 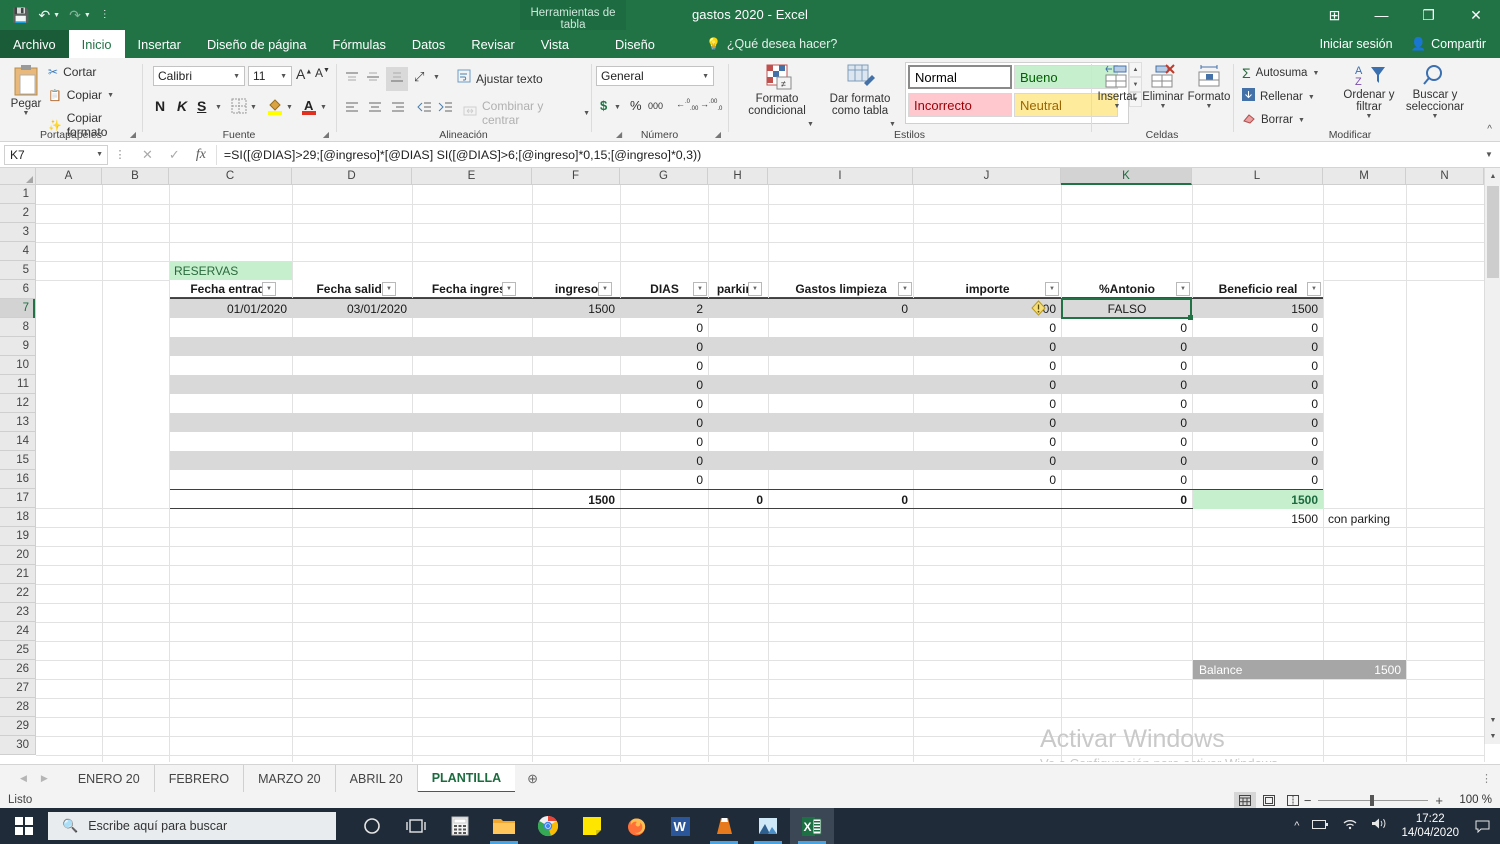 What do you see at coordinates (532, 779) in the screenshot?
I see `add-sheet-icon: ⊕` at bounding box center [532, 779].